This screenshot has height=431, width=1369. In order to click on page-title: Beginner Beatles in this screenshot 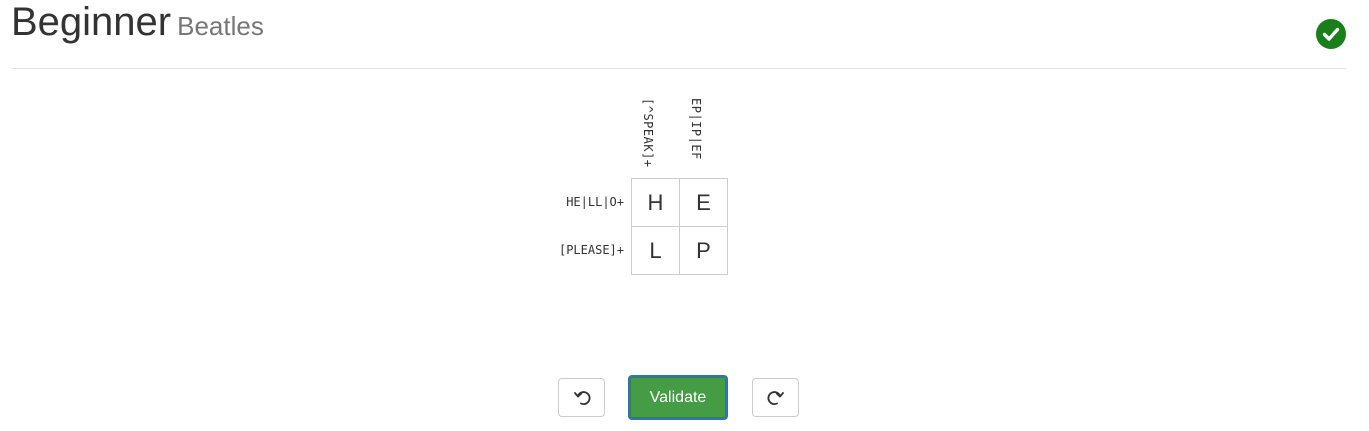, I will do `click(137, 24)`.